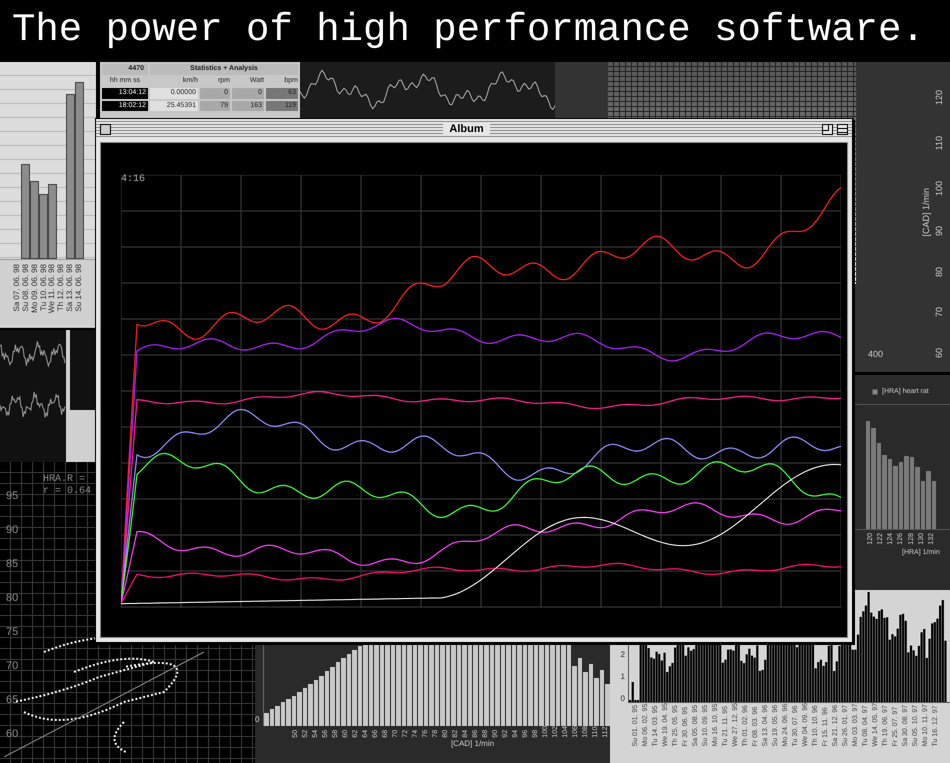 This screenshot has width=950, height=763. What do you see at coordinates (64, 479) in the screenshot?
I see `formula-label: HRA.R =` at bounding box center [64, 479].